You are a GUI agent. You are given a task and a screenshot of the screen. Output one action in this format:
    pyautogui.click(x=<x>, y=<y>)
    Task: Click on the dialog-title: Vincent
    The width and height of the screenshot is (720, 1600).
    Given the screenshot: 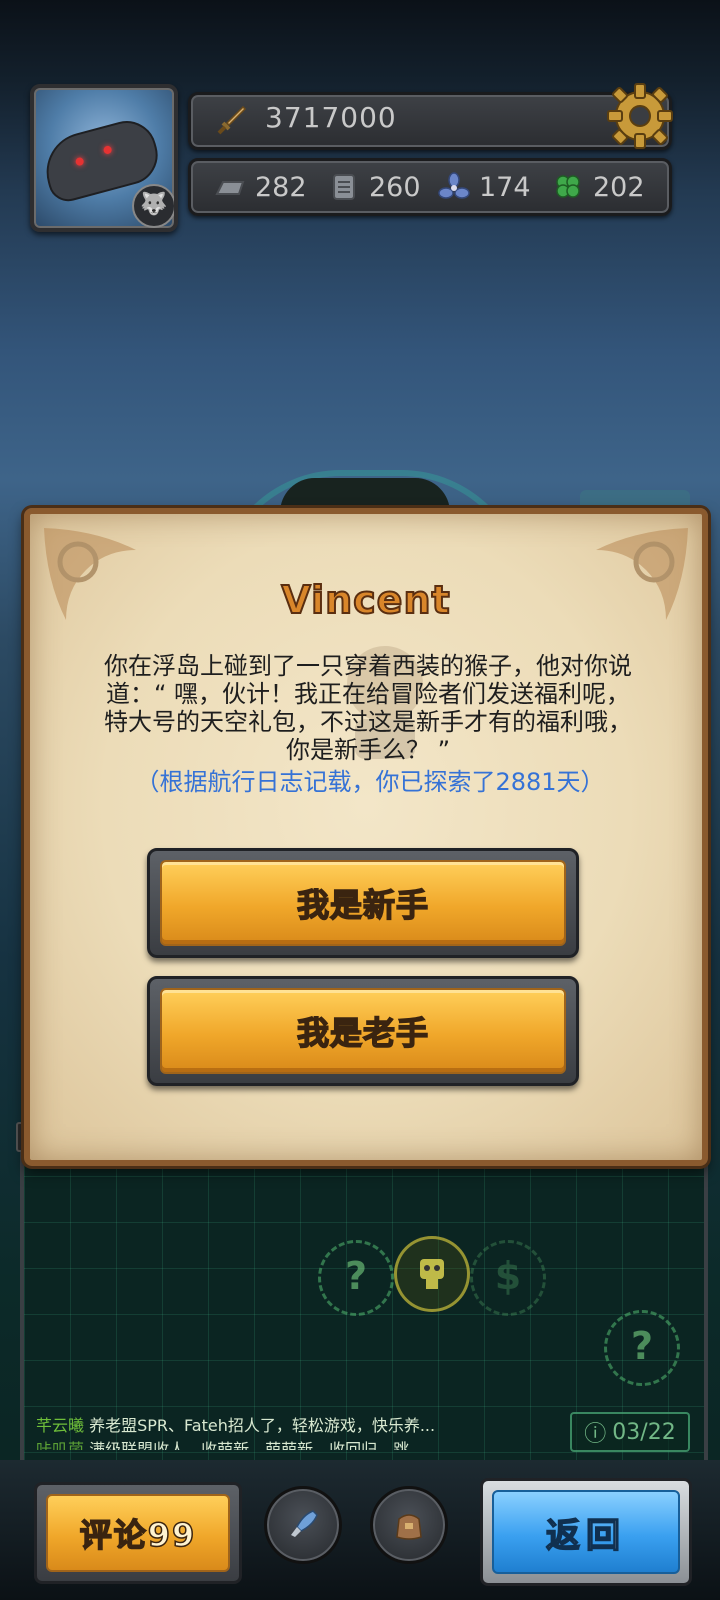 What is the action you would take?
    pyautogui.click(x=365, y=600)
    